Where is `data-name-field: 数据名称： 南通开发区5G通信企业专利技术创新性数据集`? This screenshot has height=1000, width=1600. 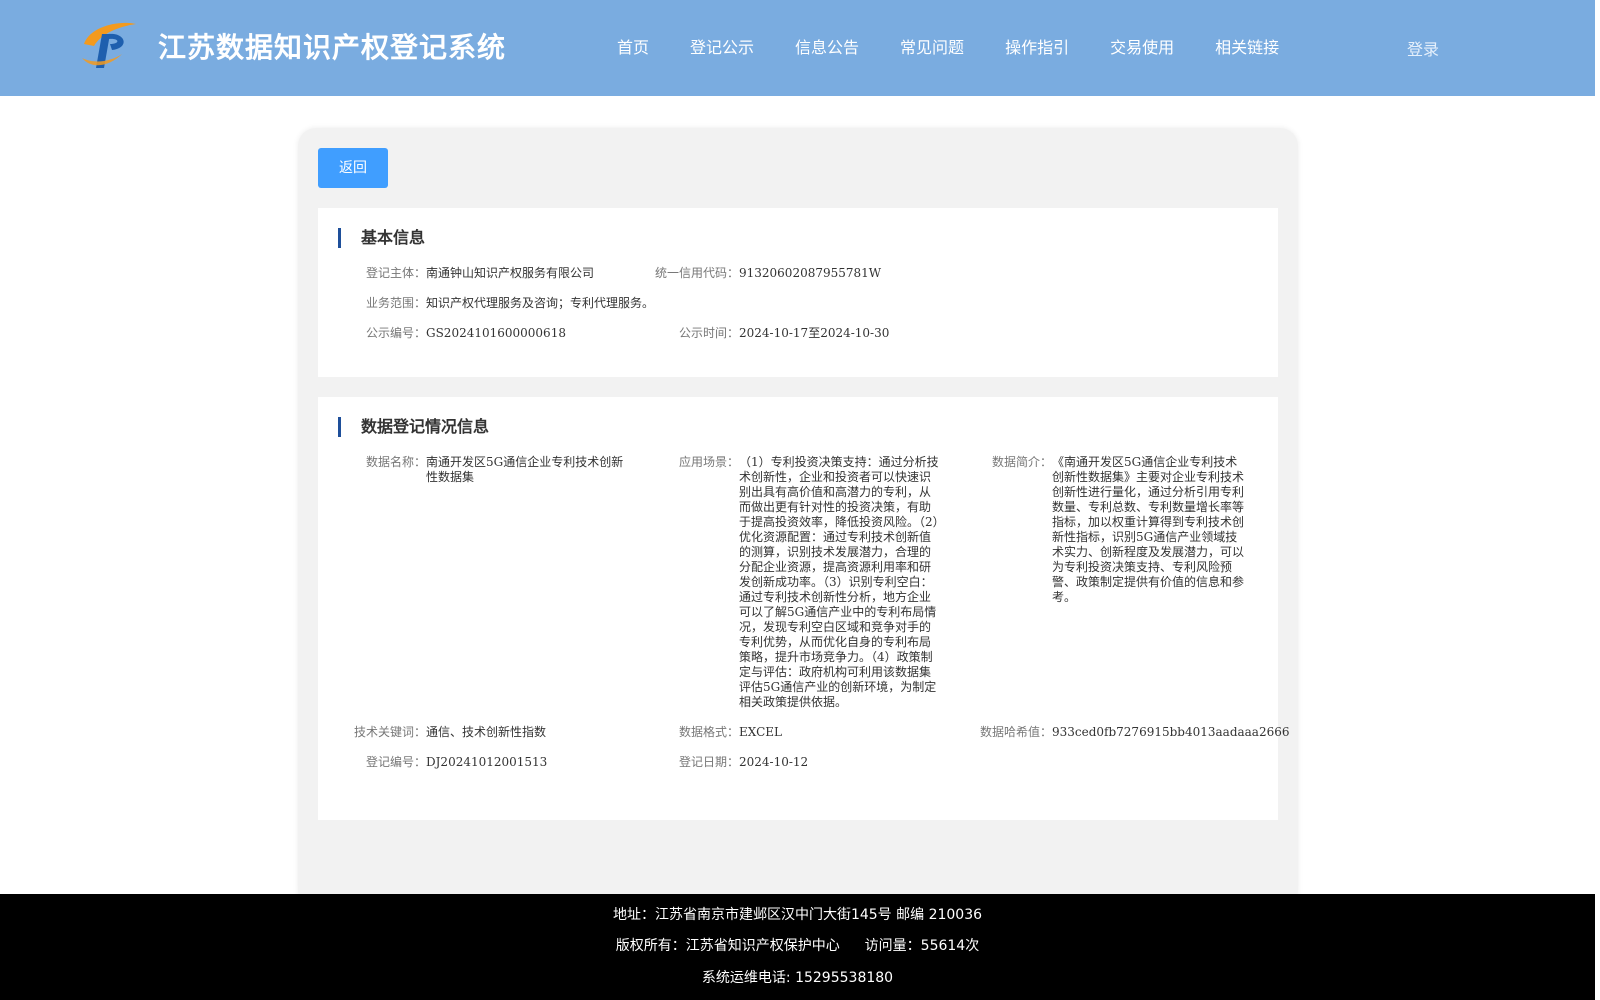
data-name-field: 数据名称： 南通开发区5G通信企业专利技术创新性数据集 is located at coordinates (496, 470).